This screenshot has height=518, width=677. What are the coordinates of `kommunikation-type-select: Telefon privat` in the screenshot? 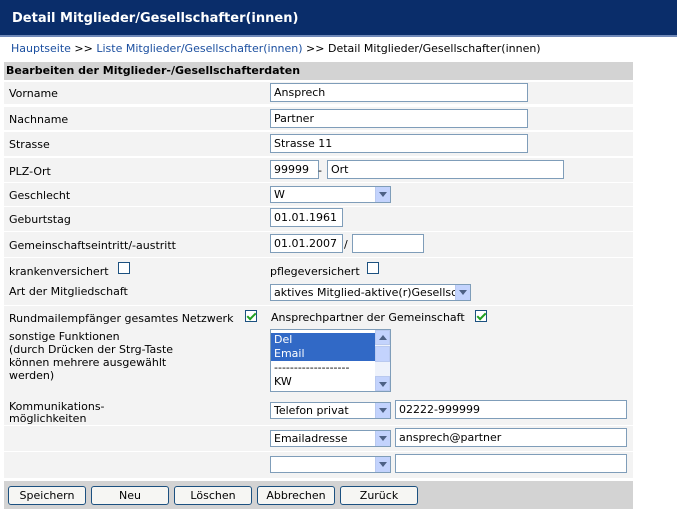 It's located at (330, 410).